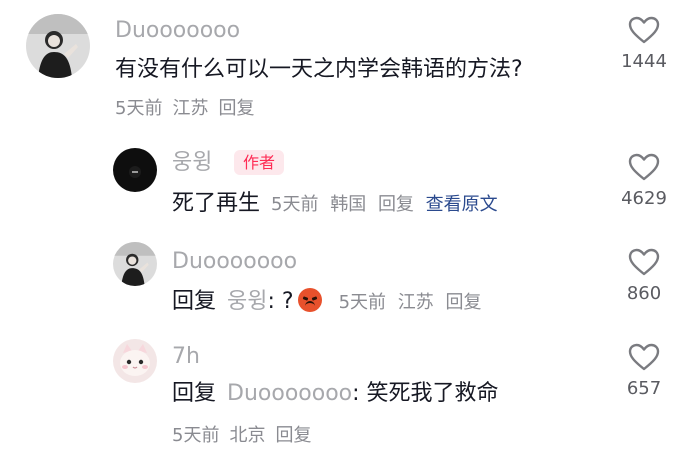 This screenshot has height=458, width=690. I want to click on reply-content-row: 死了再生 5天前 韩国 回复 查看原文, so click(335, 204).